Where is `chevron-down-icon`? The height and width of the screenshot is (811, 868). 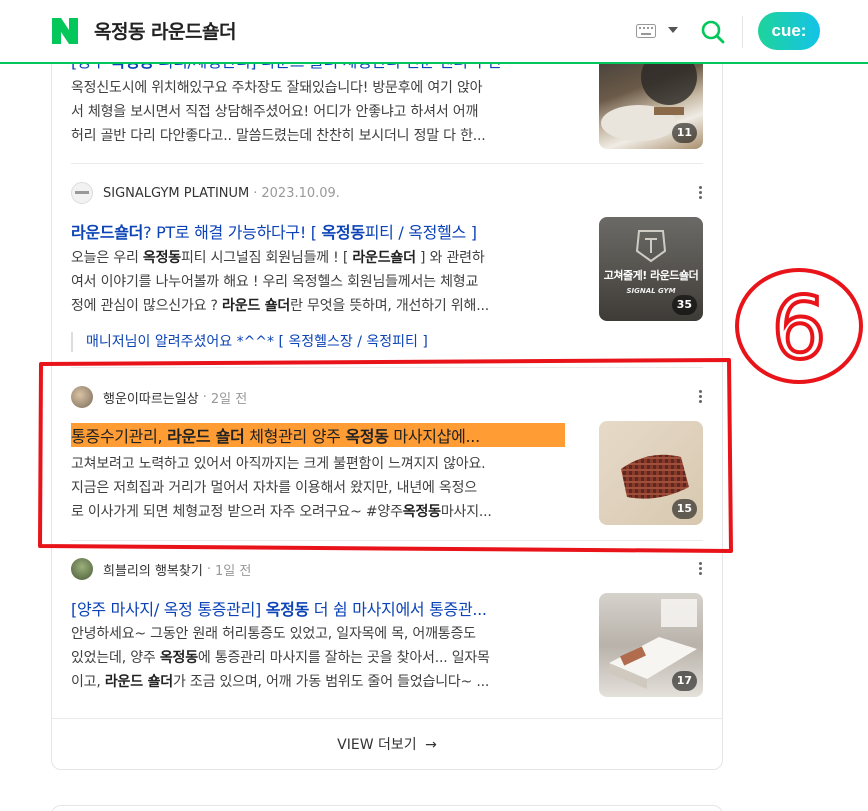 chevron-down-icon is located at coordinates (673, 30).